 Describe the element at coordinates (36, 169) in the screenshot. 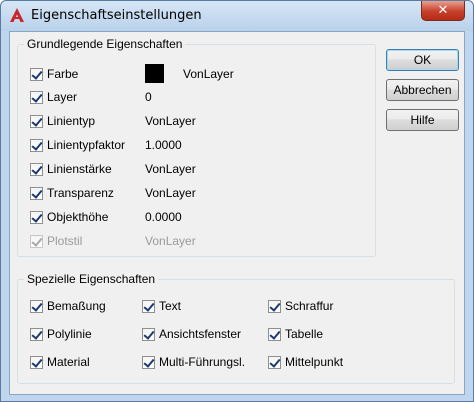

I see `linienstaerke-checkbox` at that location.